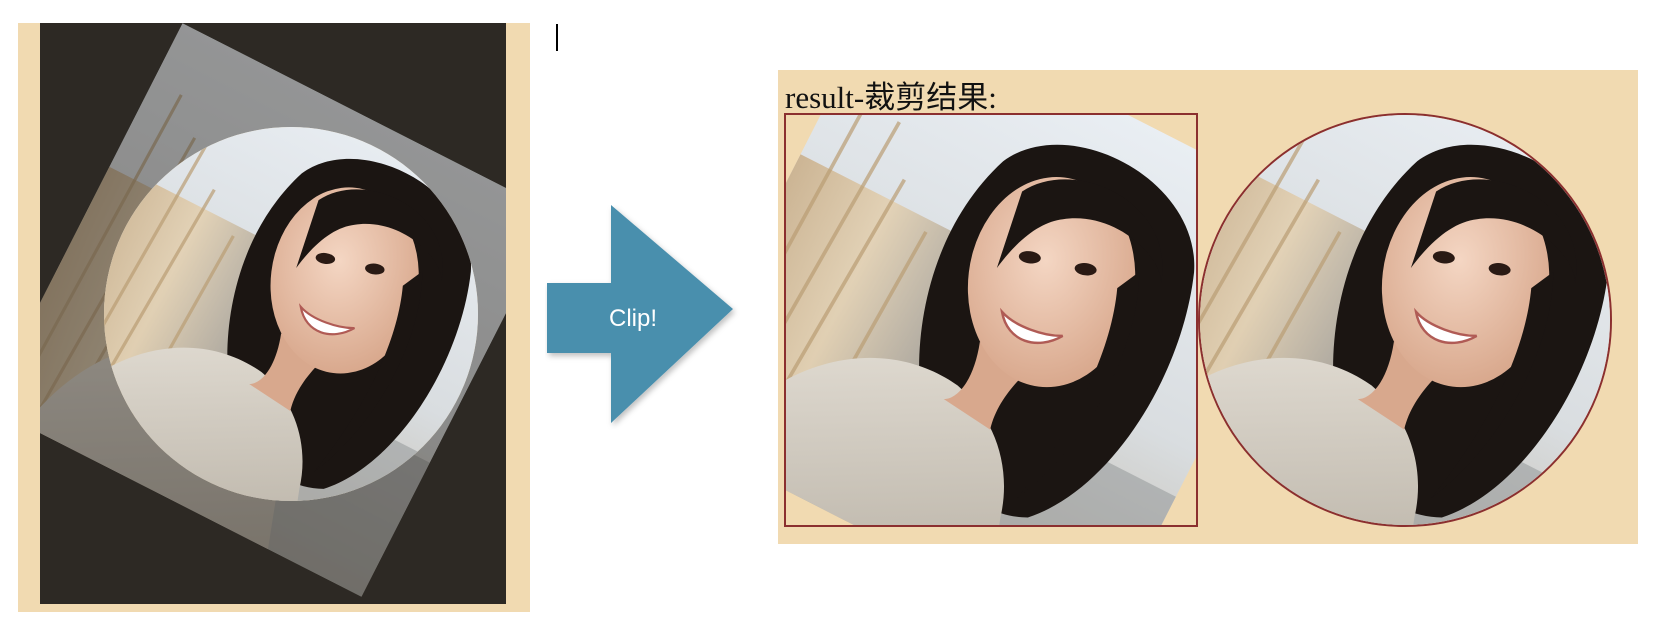  I want to click on text-cursor, so click(557, 37).